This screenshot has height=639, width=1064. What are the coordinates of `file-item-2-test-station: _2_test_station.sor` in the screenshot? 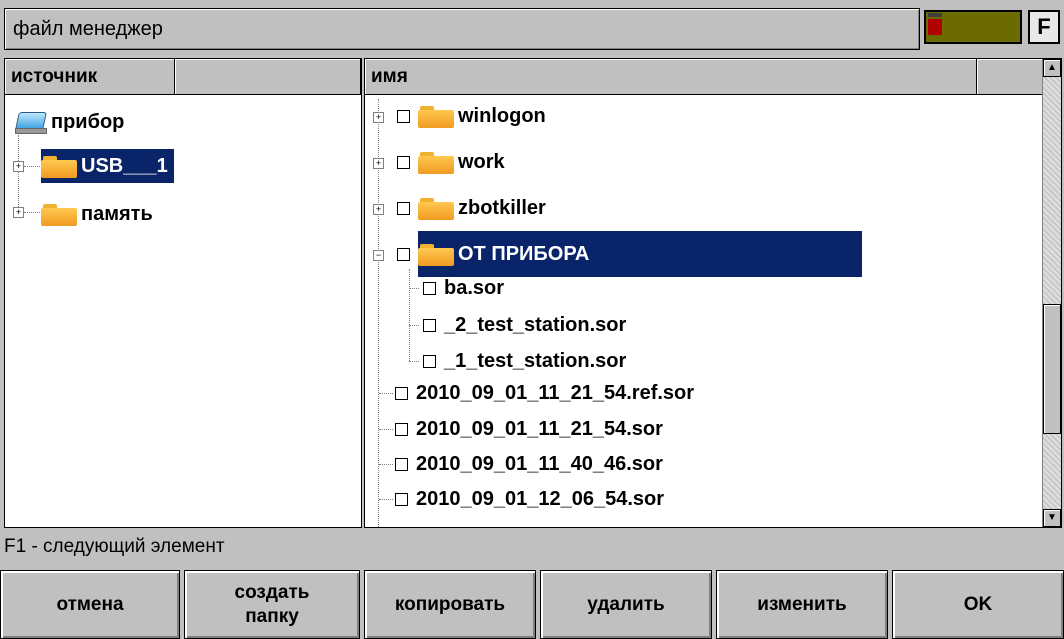 It's located at (524, 325).